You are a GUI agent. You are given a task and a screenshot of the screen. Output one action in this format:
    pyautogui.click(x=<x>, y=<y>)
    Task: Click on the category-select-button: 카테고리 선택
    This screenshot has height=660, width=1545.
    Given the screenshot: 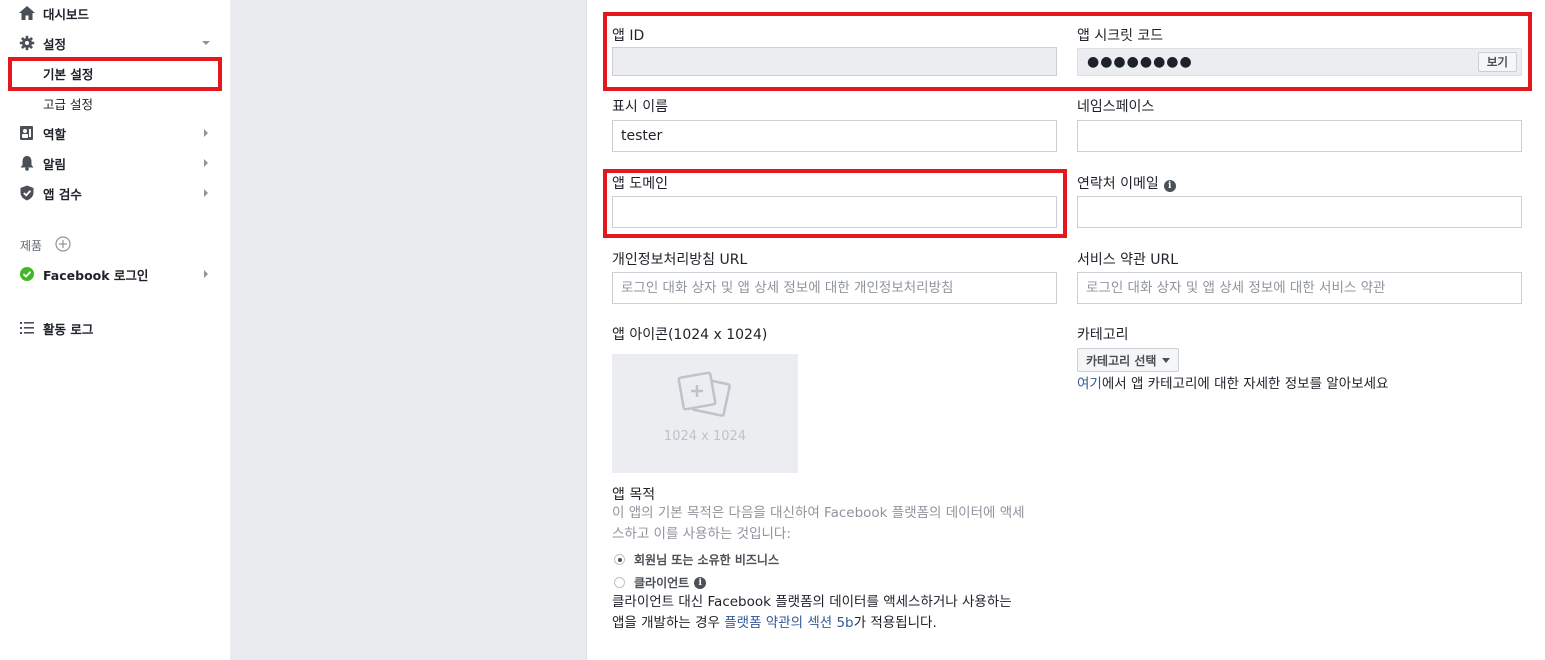 What is the action you would take?
    pyautogui.click(x=1128, y=360)
    